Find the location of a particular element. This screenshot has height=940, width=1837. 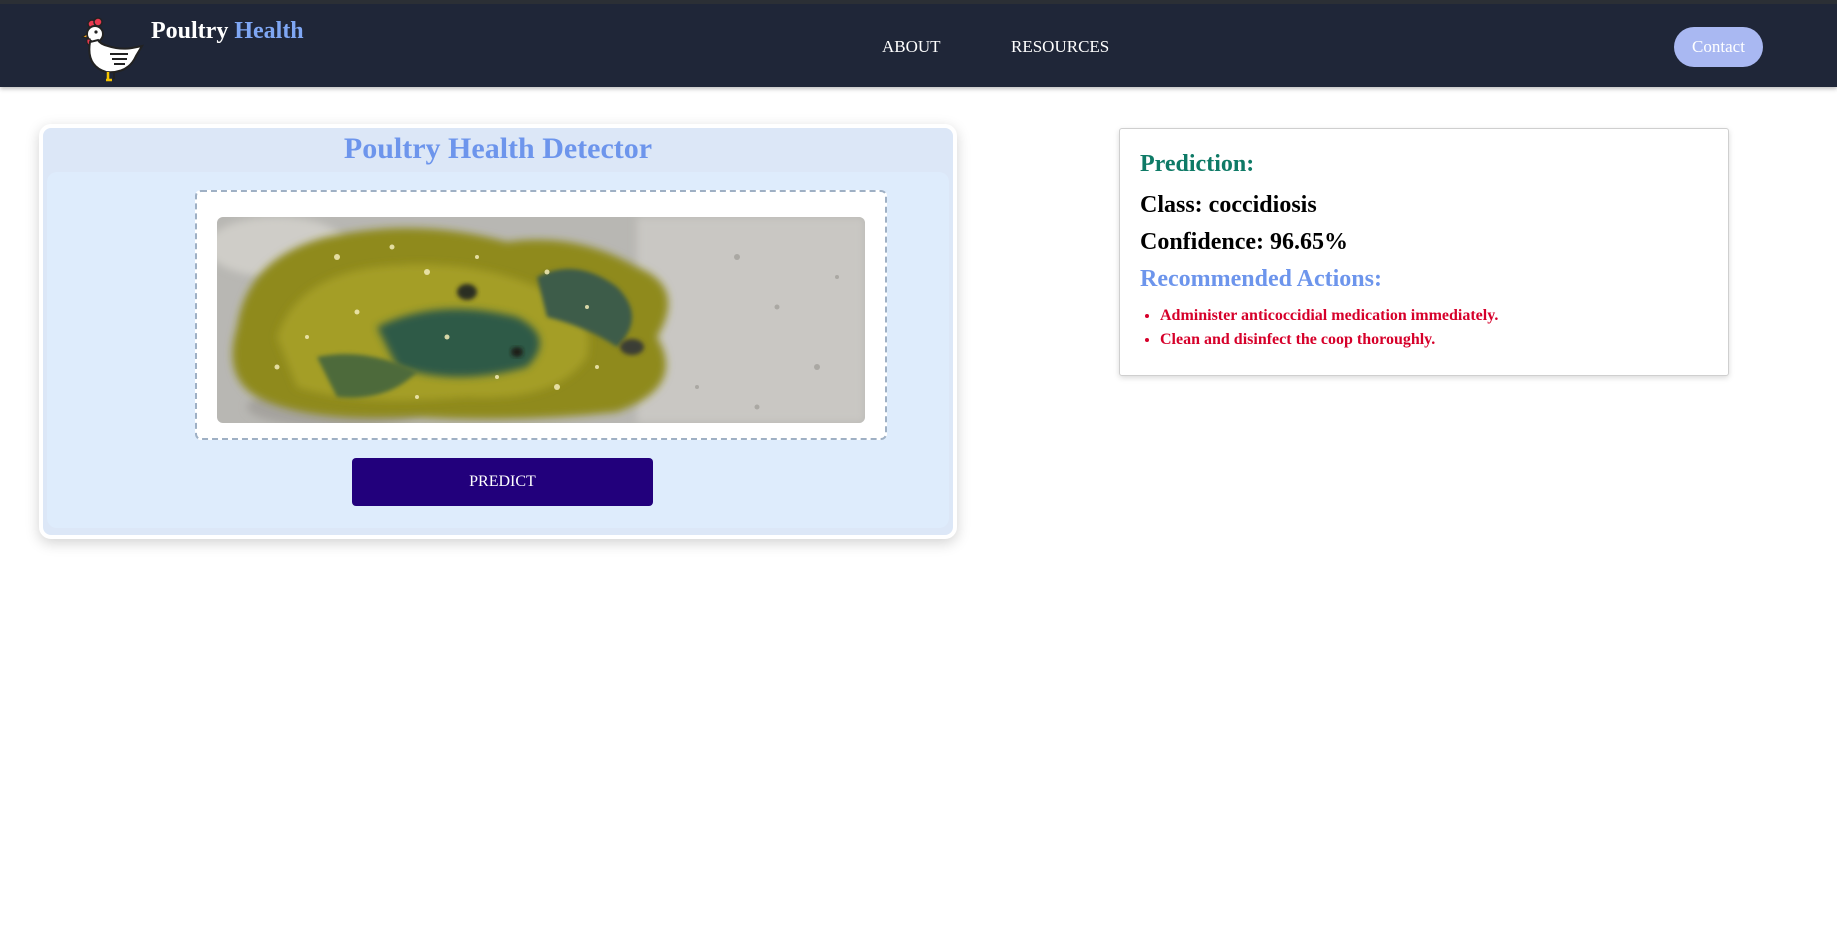

predict-button: PREDICT is located at coordinates (502, 482).